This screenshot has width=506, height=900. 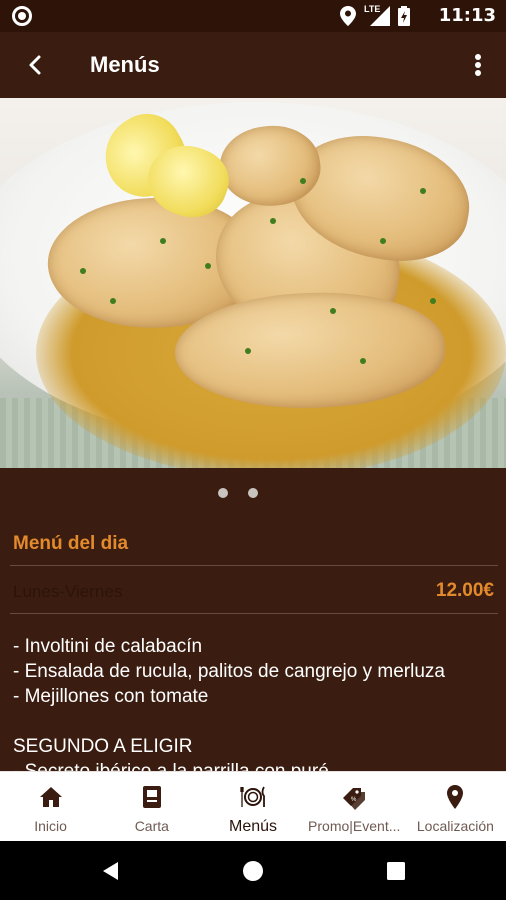 What do you see at coordinates (50, 797) in the screenshot?
I see `home-icon` at bounding box center [50, 797].